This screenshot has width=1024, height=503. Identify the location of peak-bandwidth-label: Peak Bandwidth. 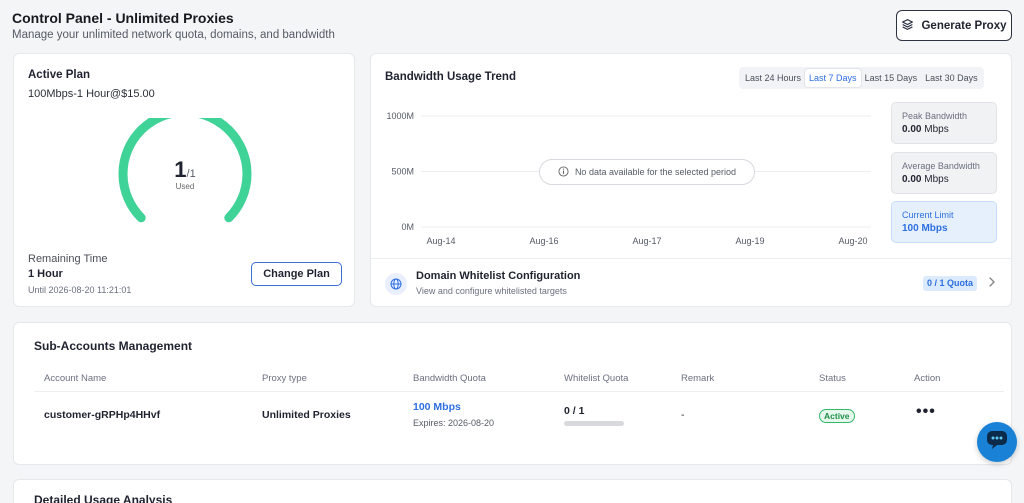
(935, 116).